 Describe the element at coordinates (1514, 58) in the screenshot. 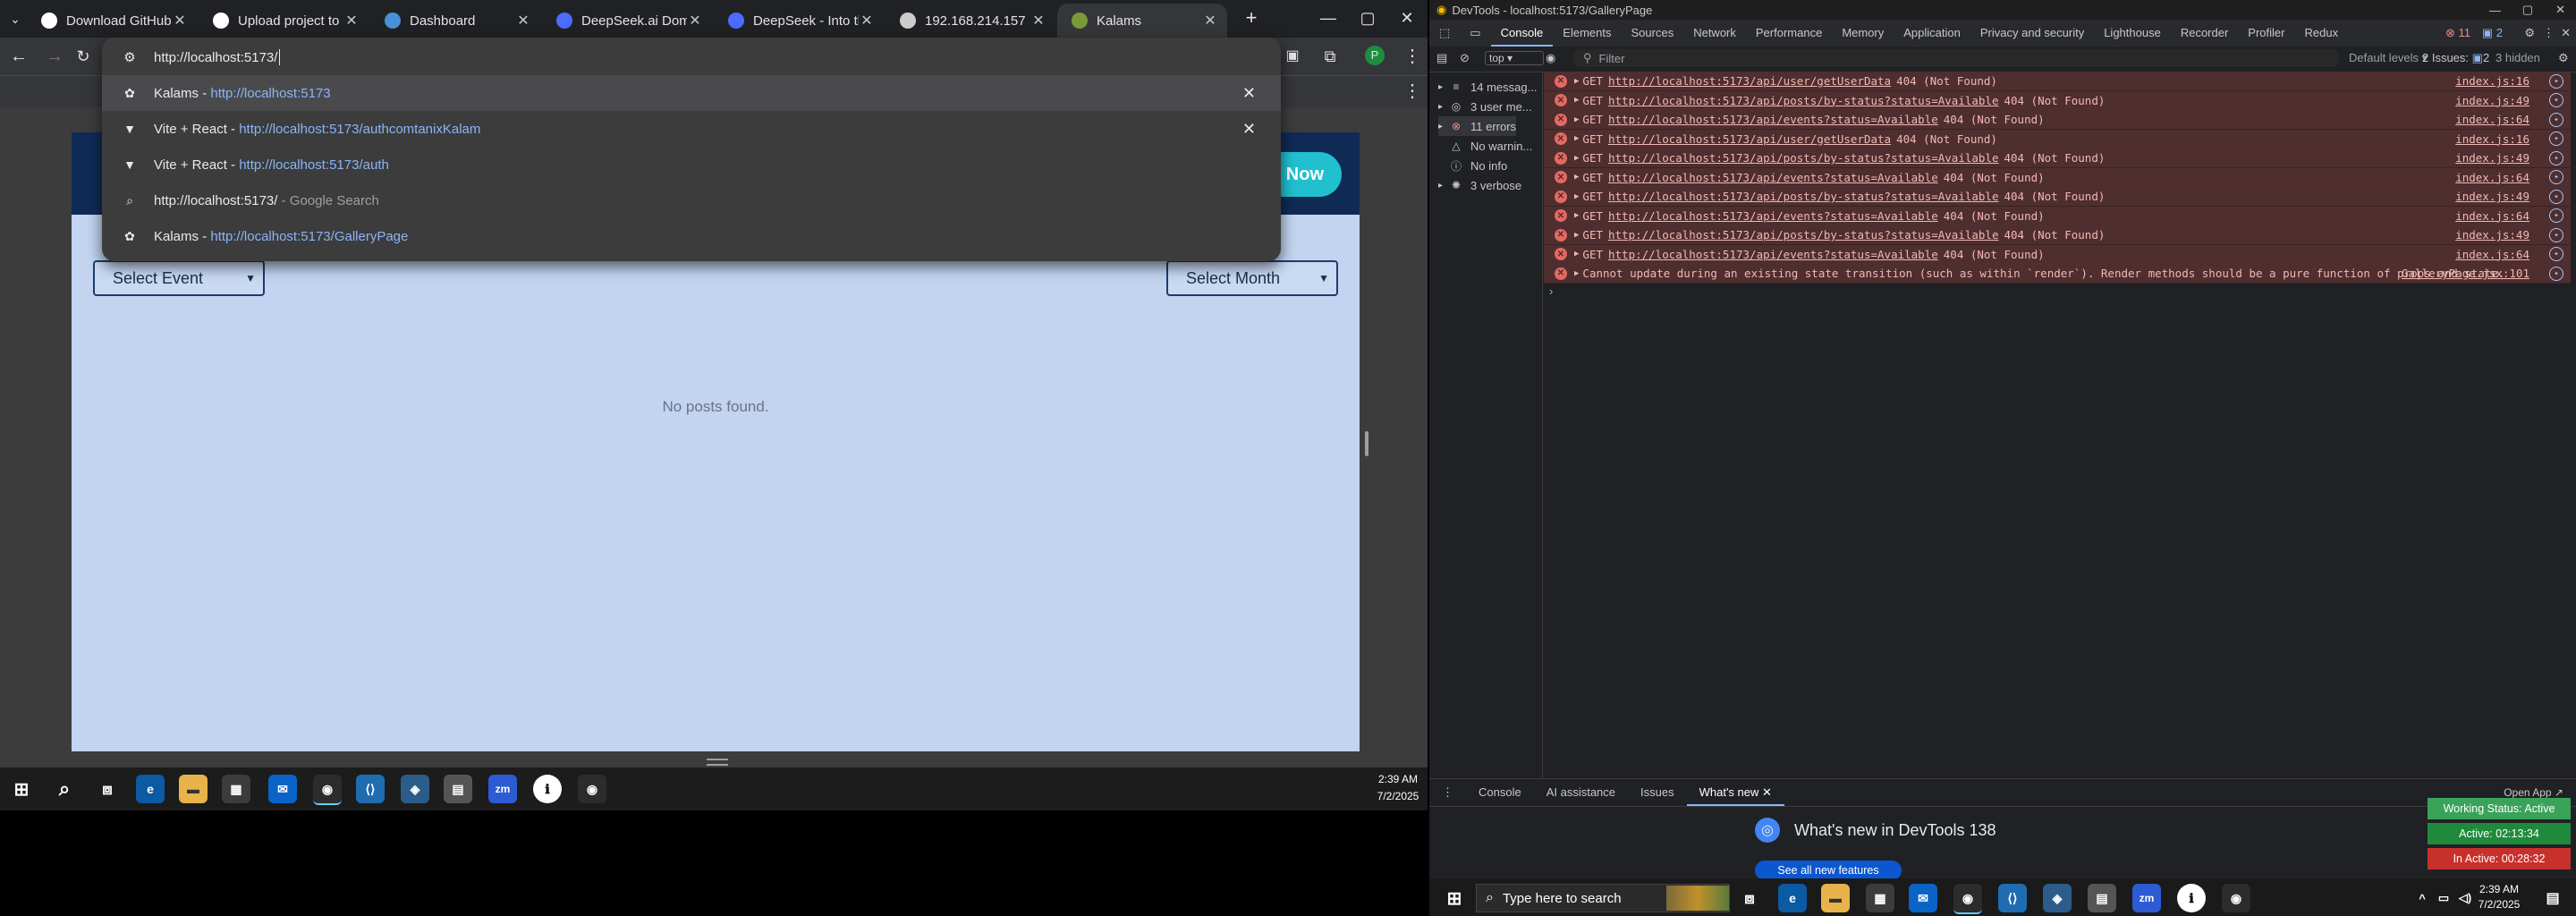

I see `context-selector: top ▾` at that location.